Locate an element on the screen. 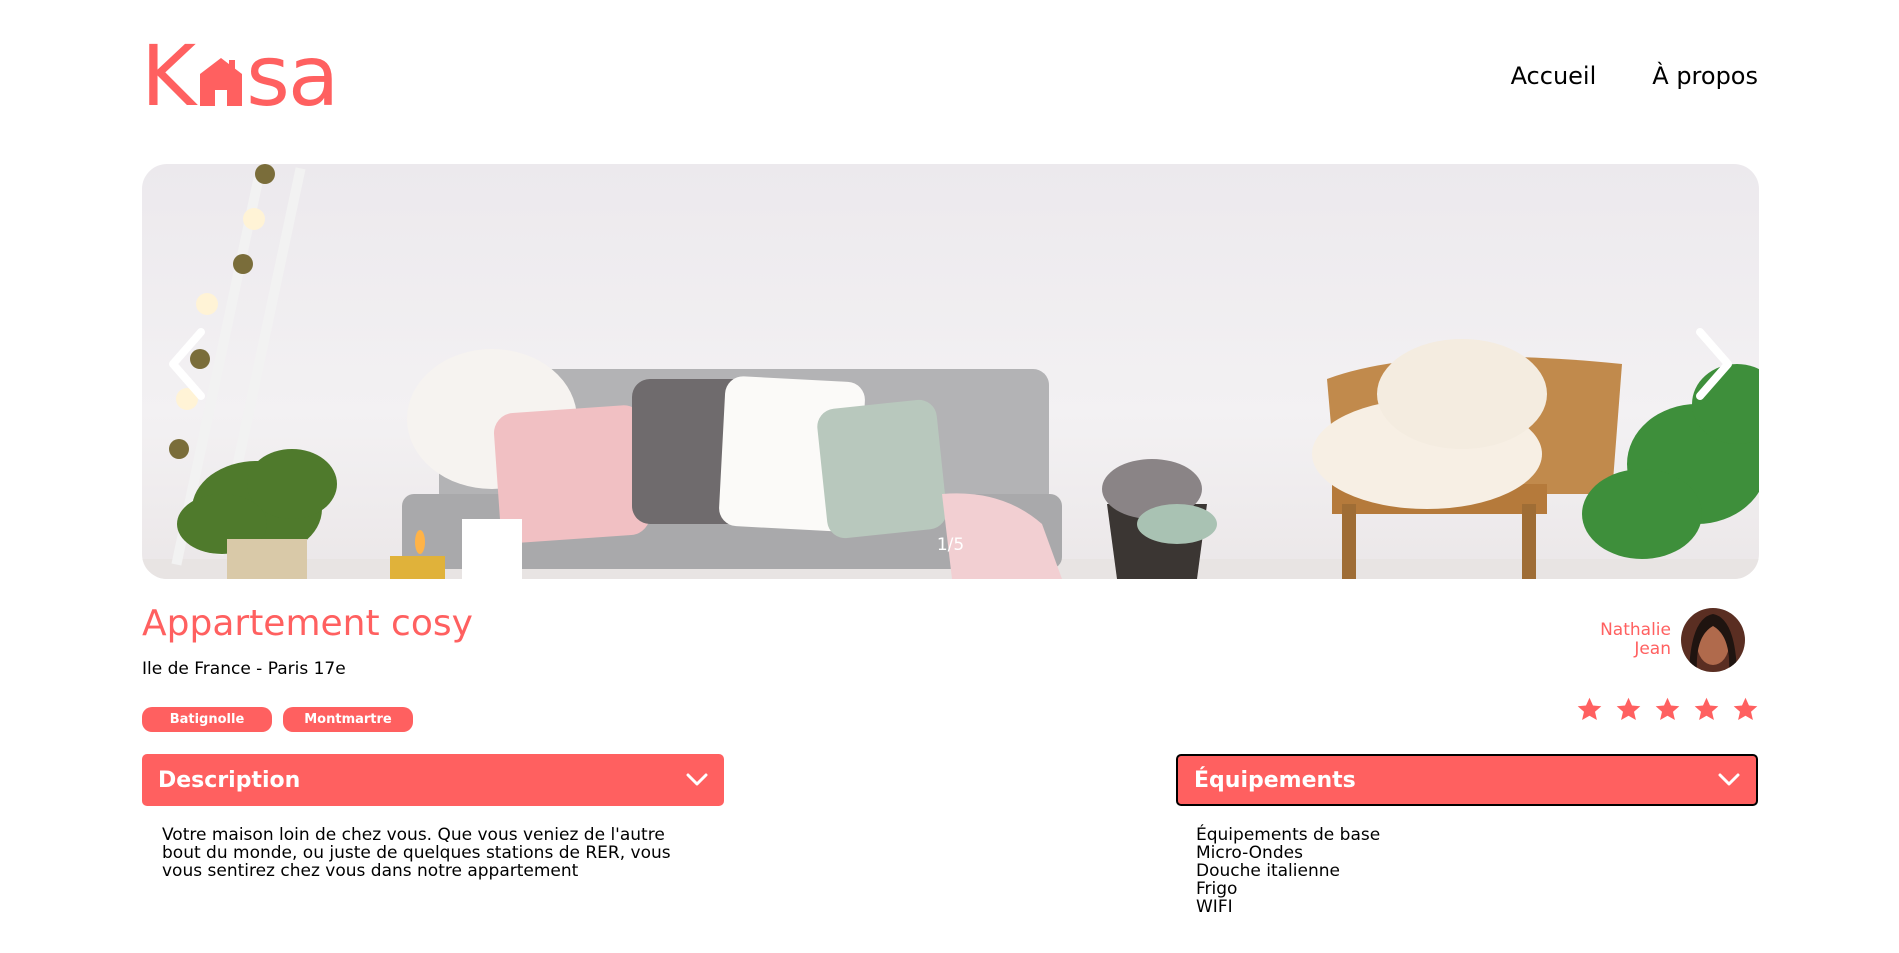 The image size is (1899, 953). chevron-left-icon is located at coordinates (187, 364).